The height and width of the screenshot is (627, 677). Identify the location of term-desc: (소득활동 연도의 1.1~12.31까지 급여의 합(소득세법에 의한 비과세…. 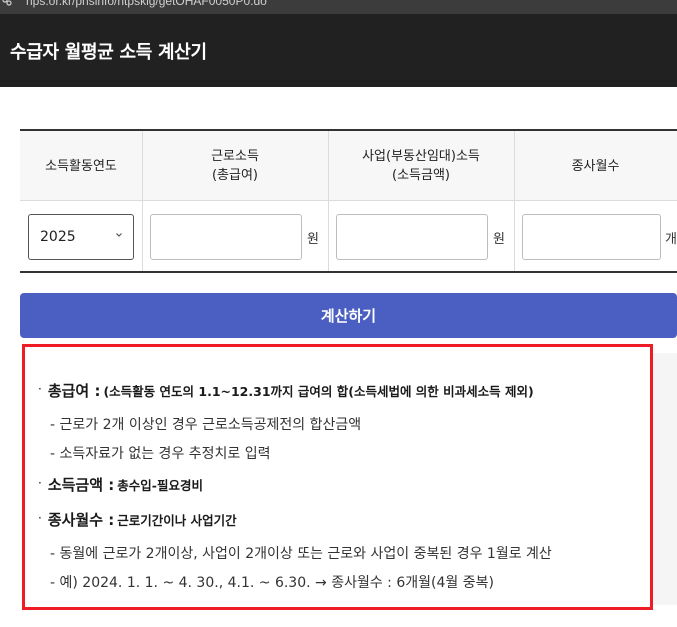
(318, 391).